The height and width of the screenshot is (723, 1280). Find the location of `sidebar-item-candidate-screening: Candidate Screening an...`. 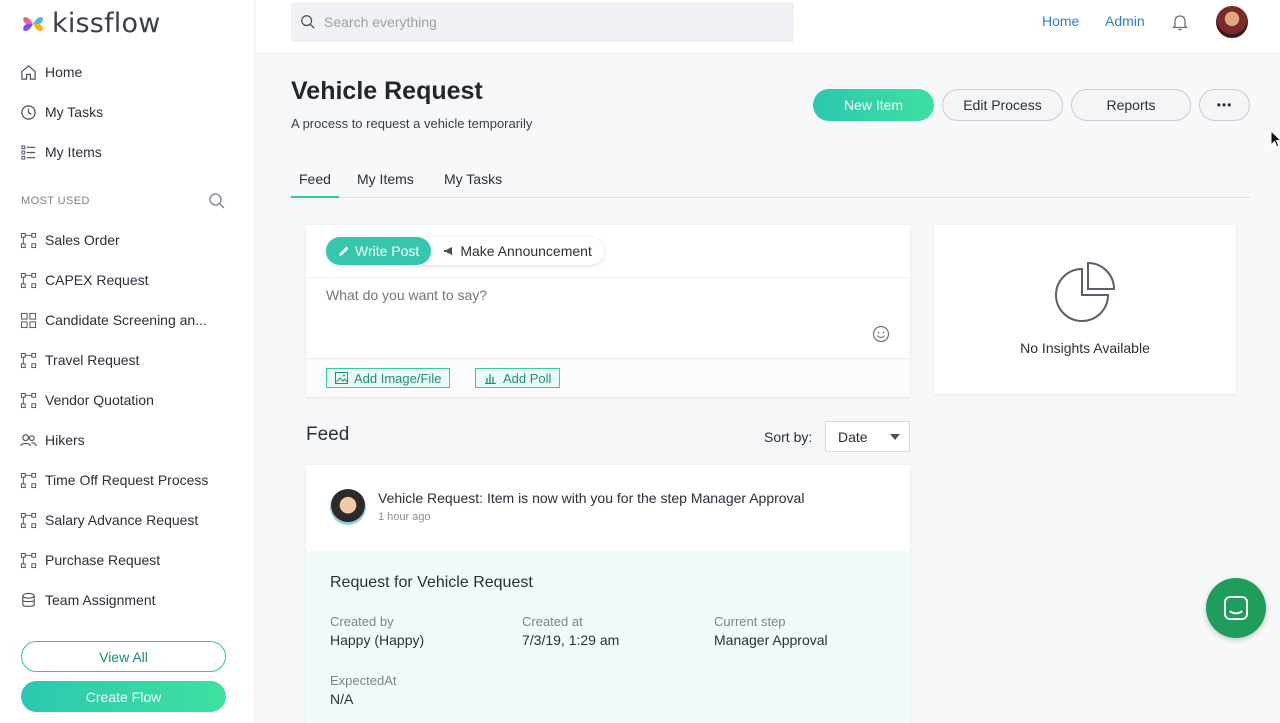

sidebar-item-candidate-screening: Candidate Screening an... is located at coordinates (113, 320).